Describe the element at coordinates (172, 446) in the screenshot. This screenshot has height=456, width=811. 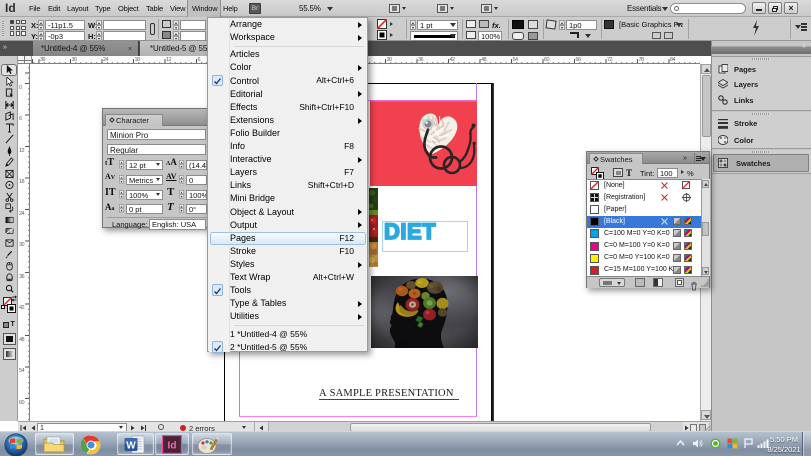
I see `svg-text: Id` at that location.